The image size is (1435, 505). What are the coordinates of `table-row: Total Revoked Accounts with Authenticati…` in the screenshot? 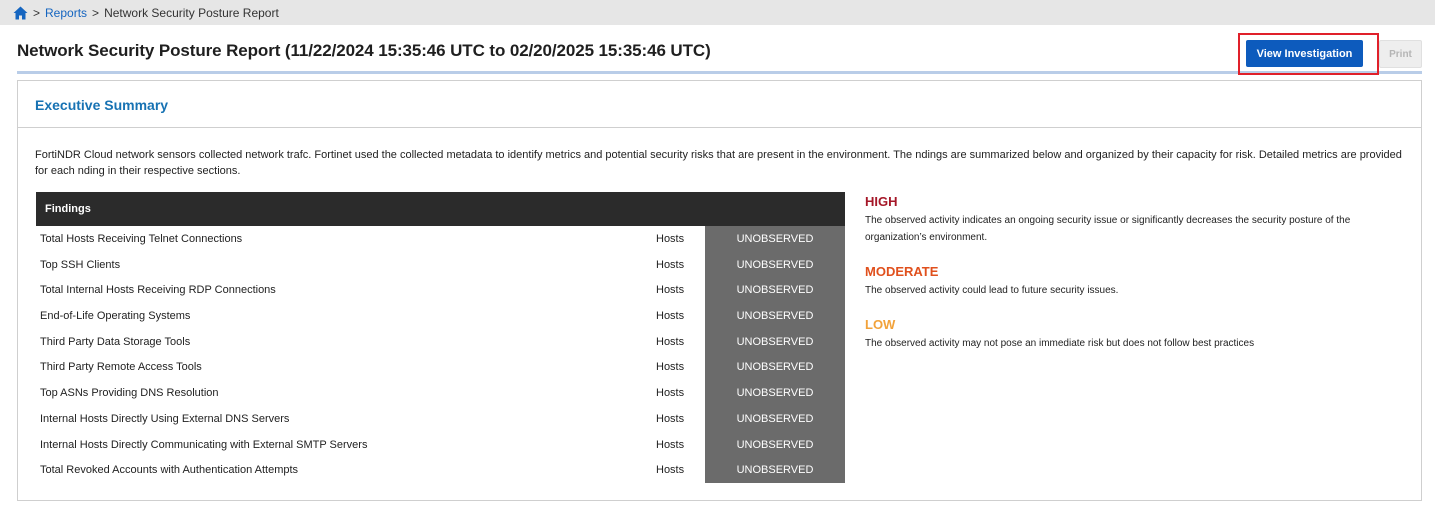 It's located at (440, 470).